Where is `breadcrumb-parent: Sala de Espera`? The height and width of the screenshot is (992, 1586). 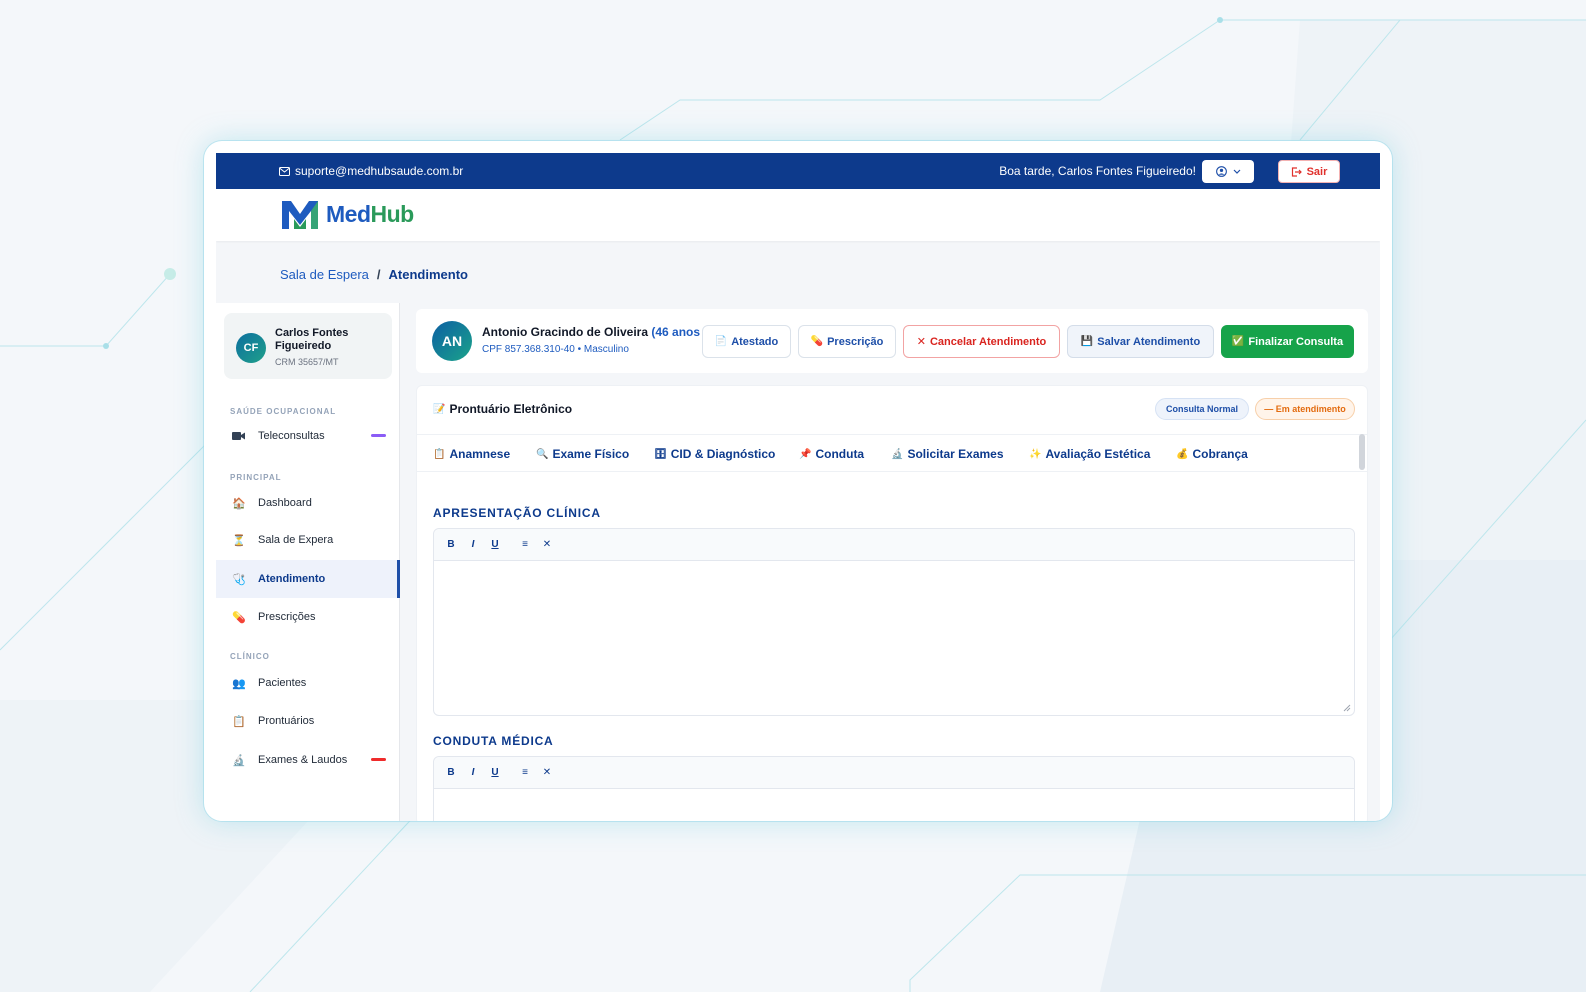 breadcrumb-parent: Sala de Espera is located at coordinates (324, 274).